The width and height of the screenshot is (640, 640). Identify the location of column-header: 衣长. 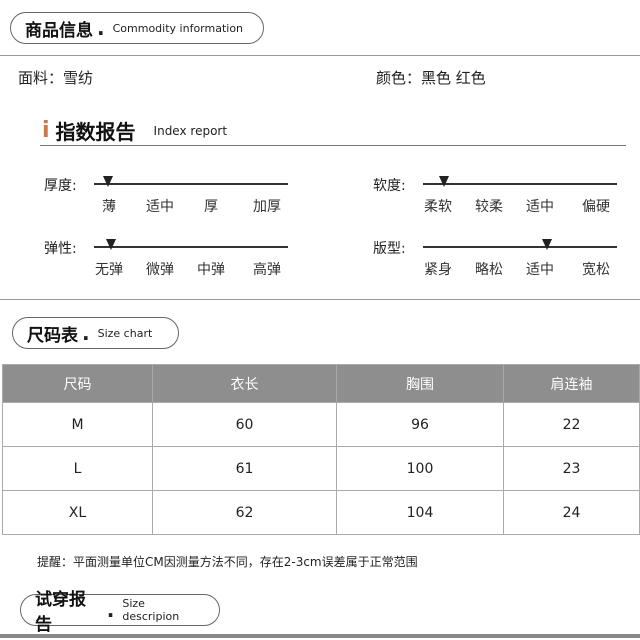
(244, 383).